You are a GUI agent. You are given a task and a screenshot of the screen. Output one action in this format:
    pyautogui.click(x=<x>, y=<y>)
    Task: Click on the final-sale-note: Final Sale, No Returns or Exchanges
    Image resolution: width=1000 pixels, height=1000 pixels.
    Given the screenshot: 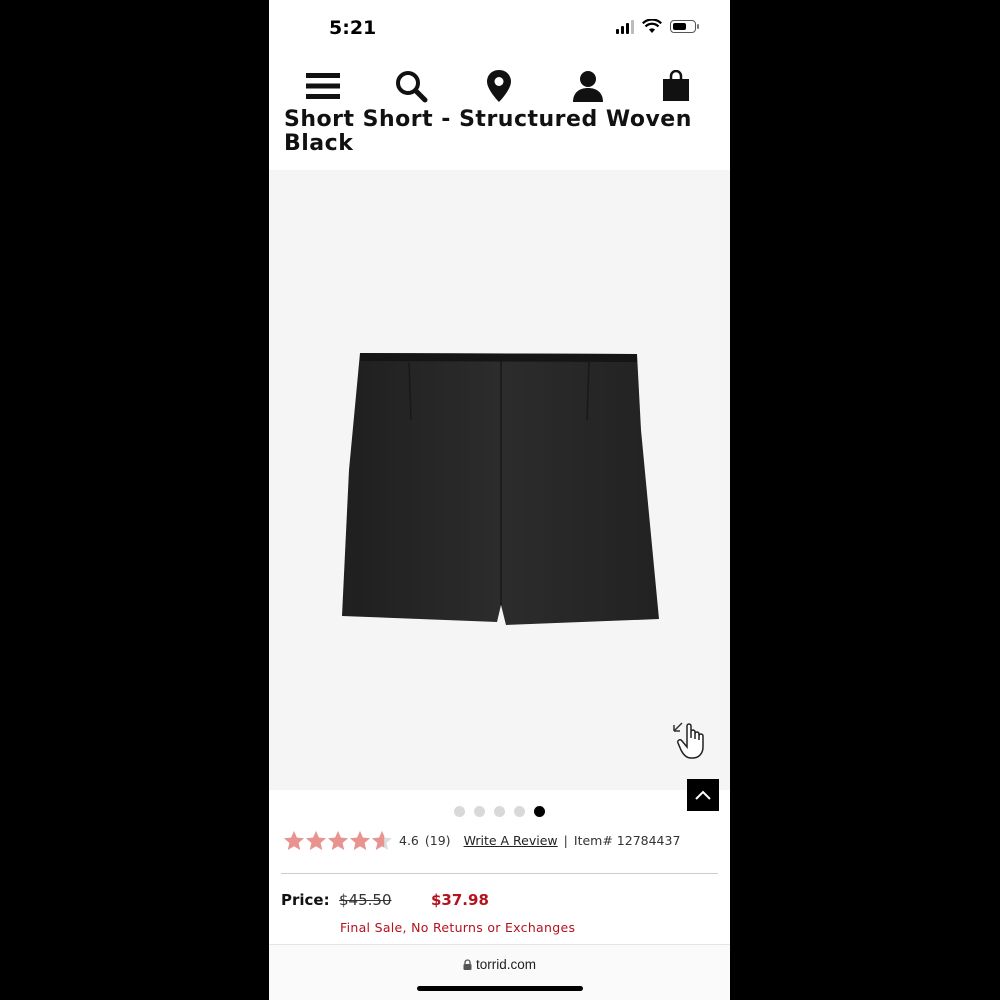 What is the action you would take?
    pyautogui.click(x=458, y=927)
    